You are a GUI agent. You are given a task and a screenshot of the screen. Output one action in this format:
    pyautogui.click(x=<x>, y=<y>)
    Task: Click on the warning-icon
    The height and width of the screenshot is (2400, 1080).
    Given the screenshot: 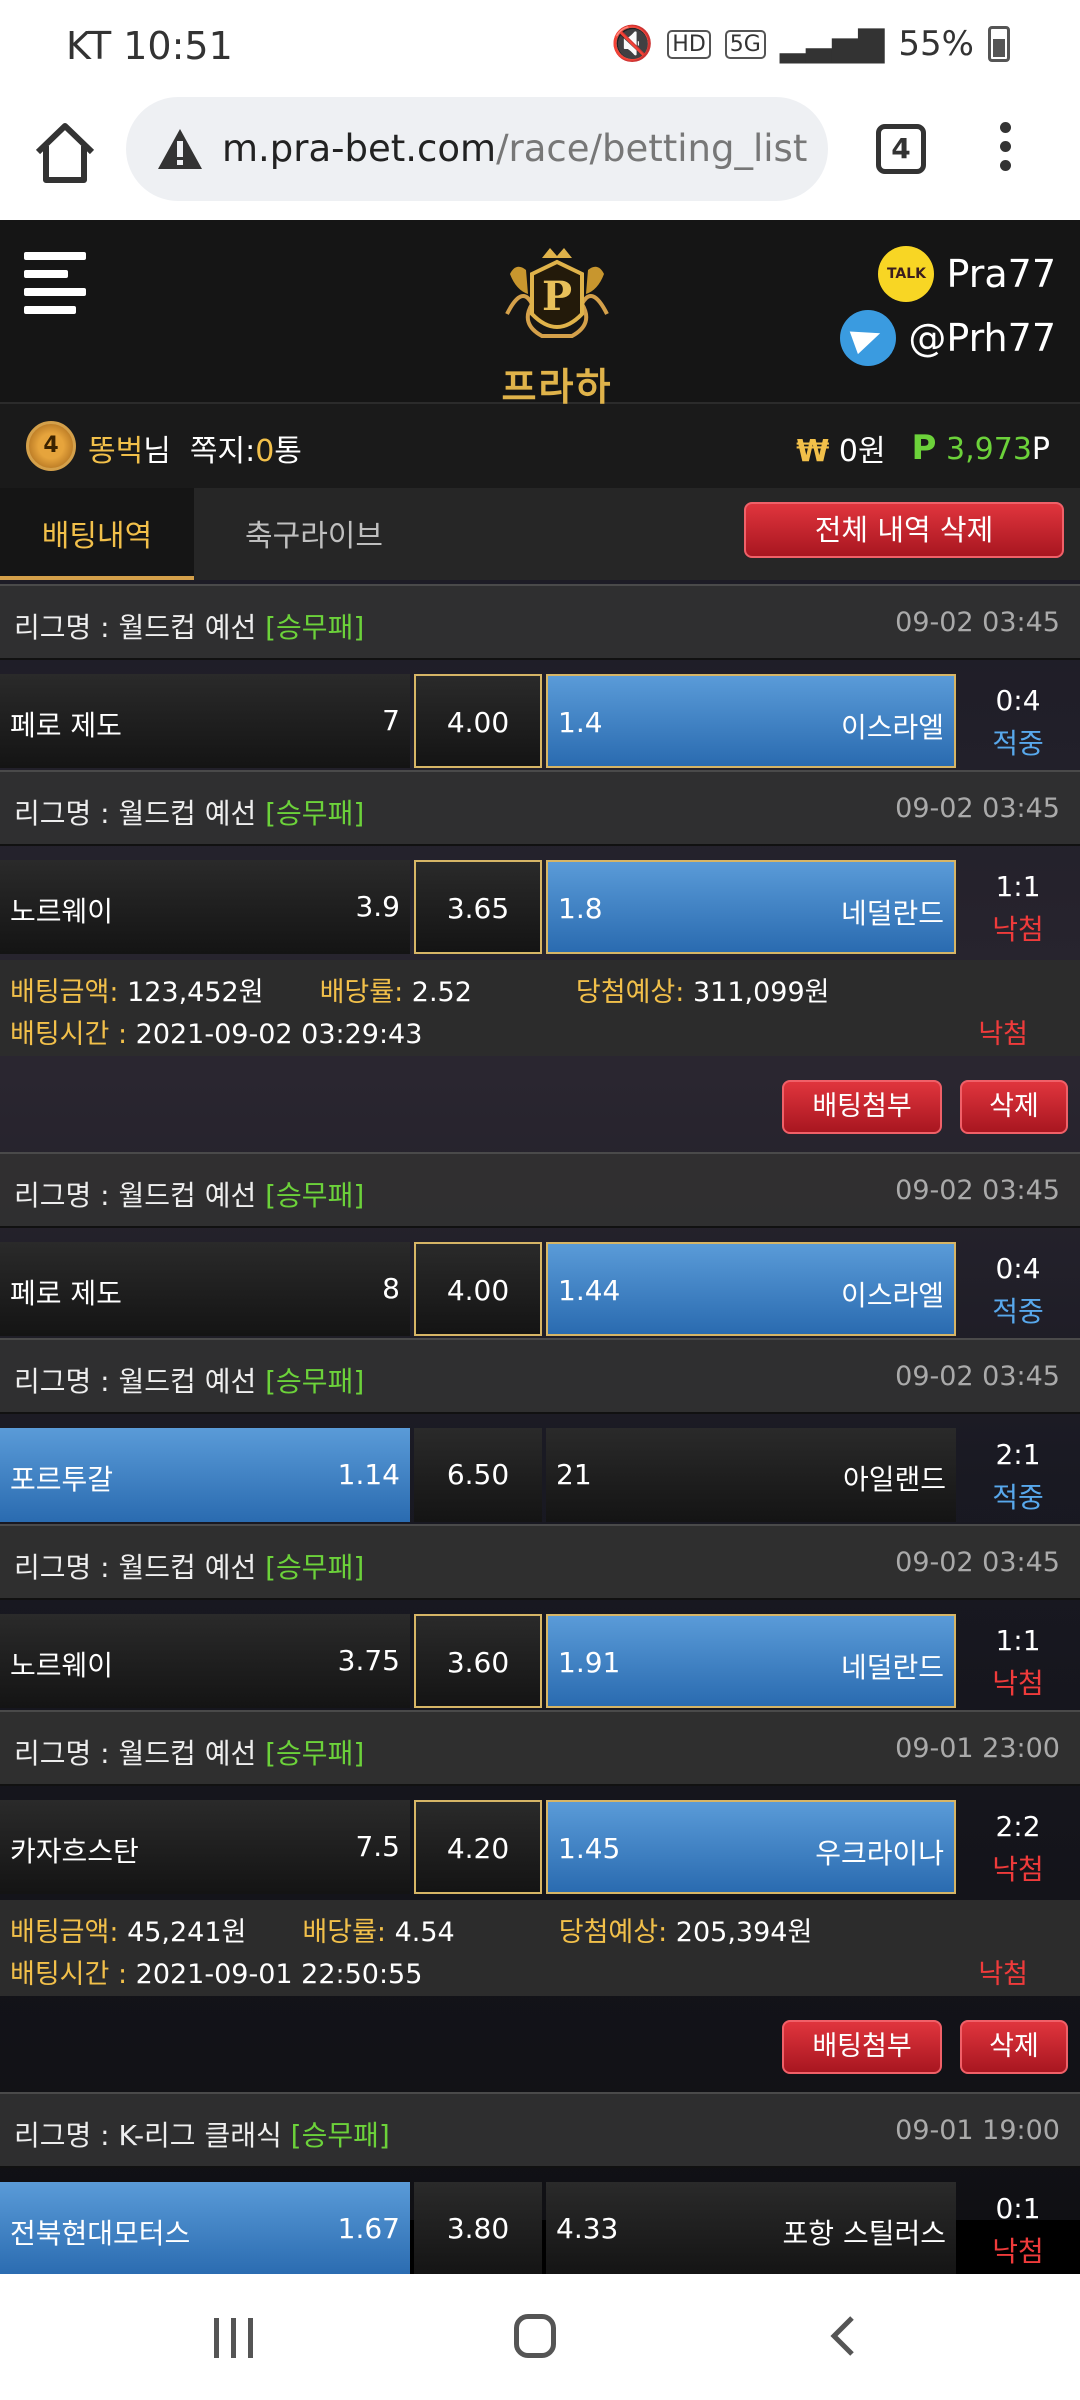 What is the action you would take?
    pyautogui.click(x=180, y=149)
    